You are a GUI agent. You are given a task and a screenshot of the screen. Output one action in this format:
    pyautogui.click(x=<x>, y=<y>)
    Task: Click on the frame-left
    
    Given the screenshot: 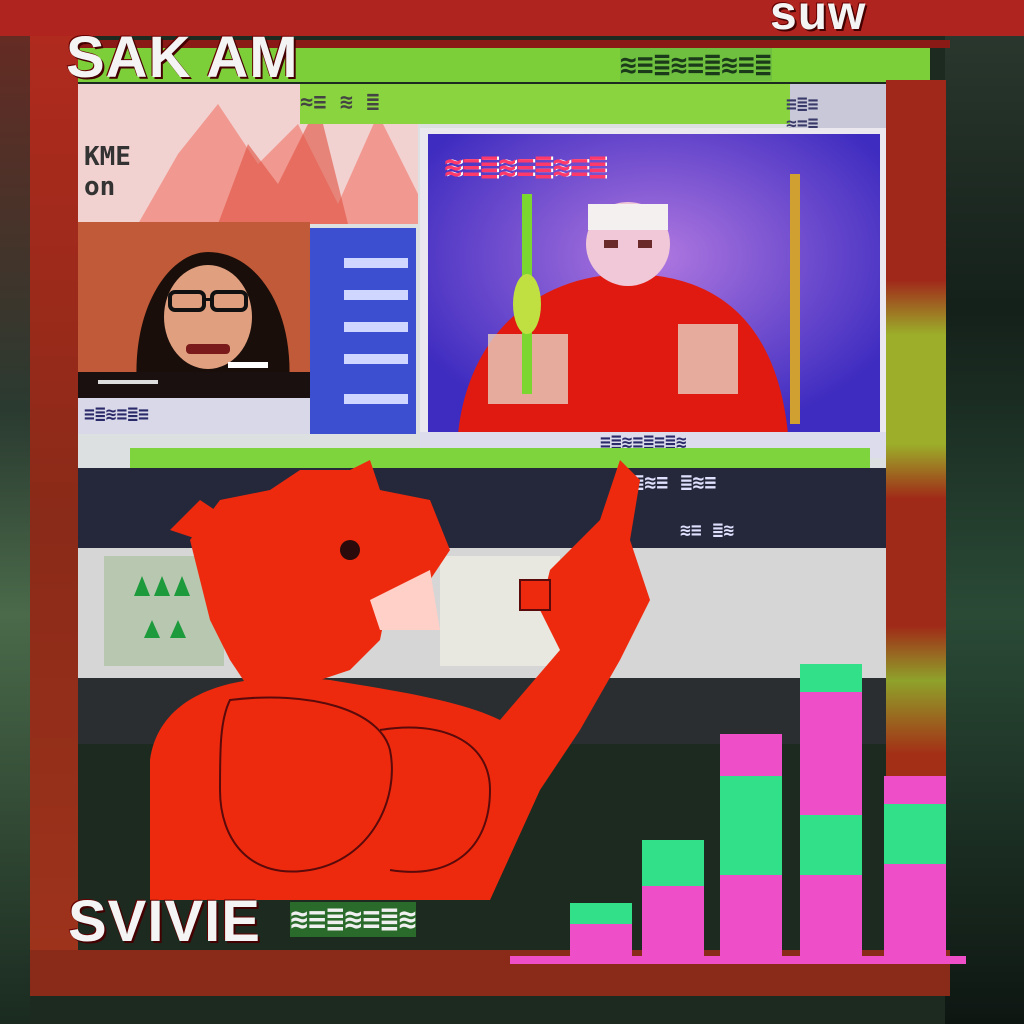 What is the action you would take?
    pyautogui.click(x=54, y=516)
    